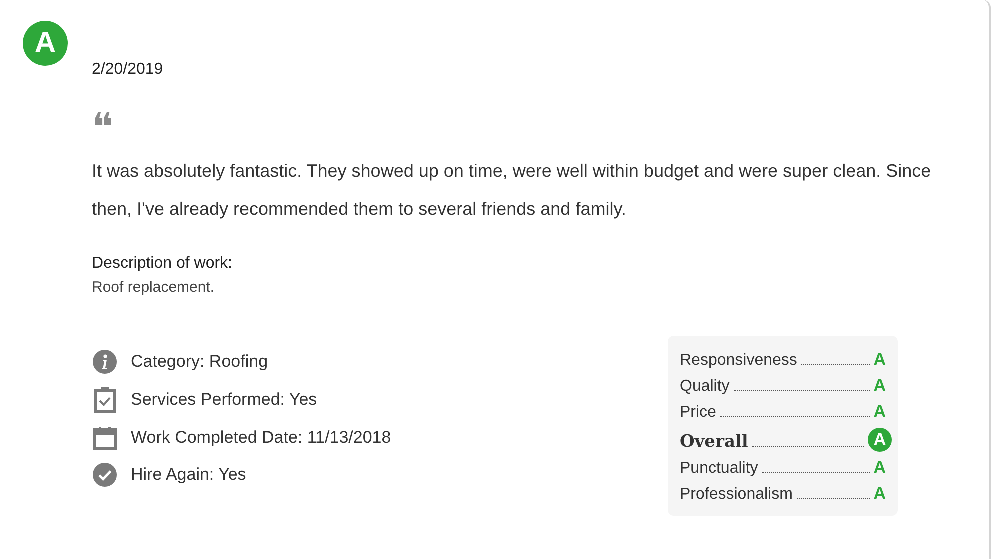  I want to click on rating-label: Overall, so click(714, 442).